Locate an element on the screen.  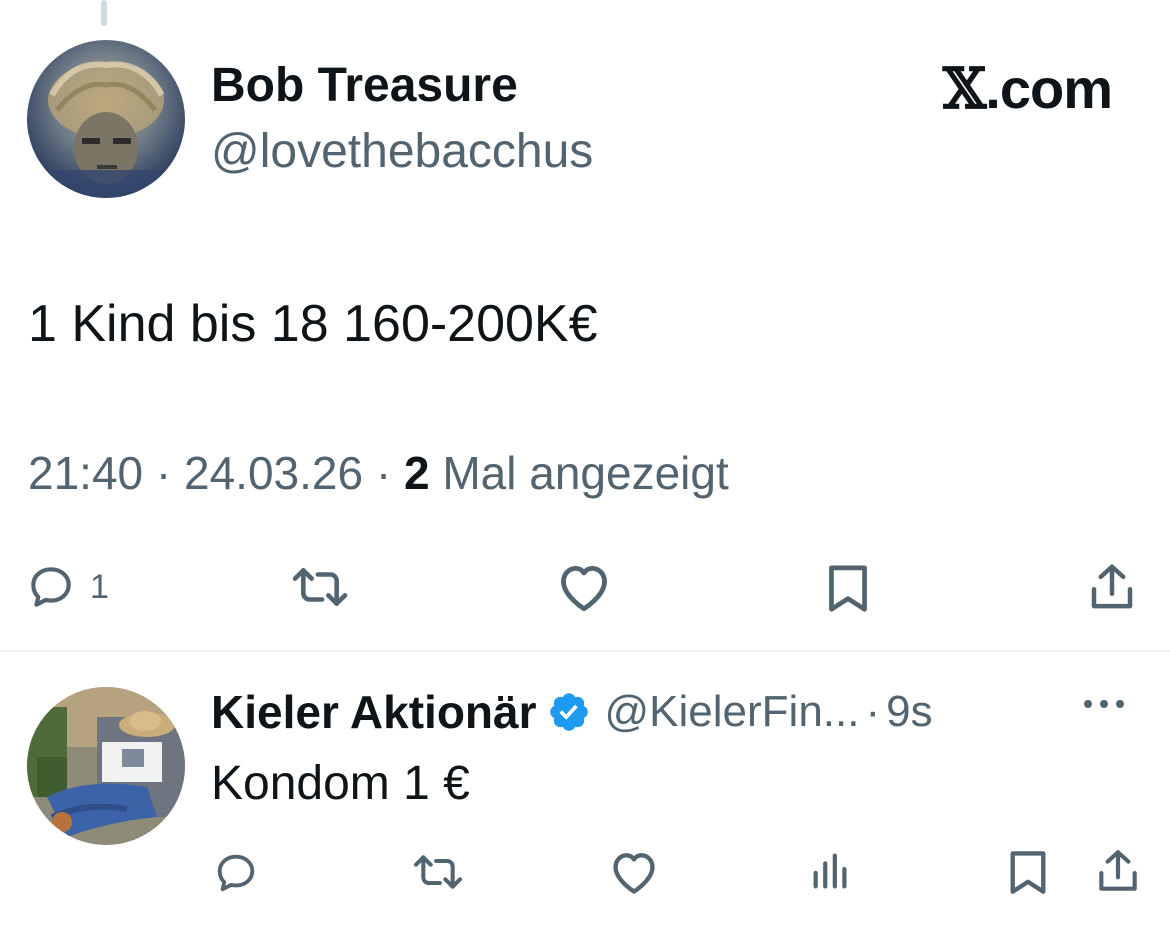
more-options-icon is located at coordinates (1104, 704).